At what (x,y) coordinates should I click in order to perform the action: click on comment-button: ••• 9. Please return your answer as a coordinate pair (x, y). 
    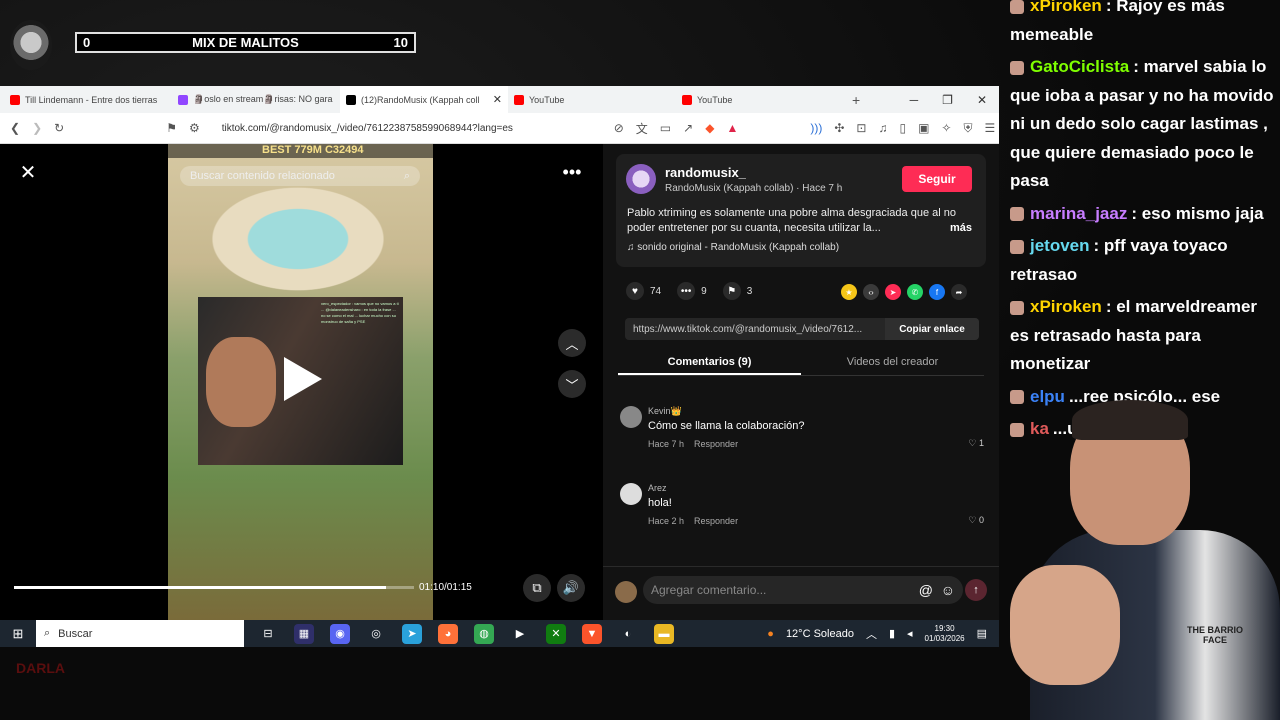
    Looking at the image, I should click on (692, 291).